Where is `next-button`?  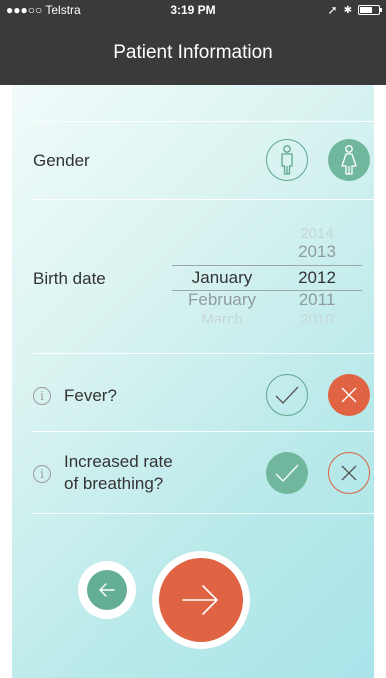 next-button is located at coordinates (201, 600).